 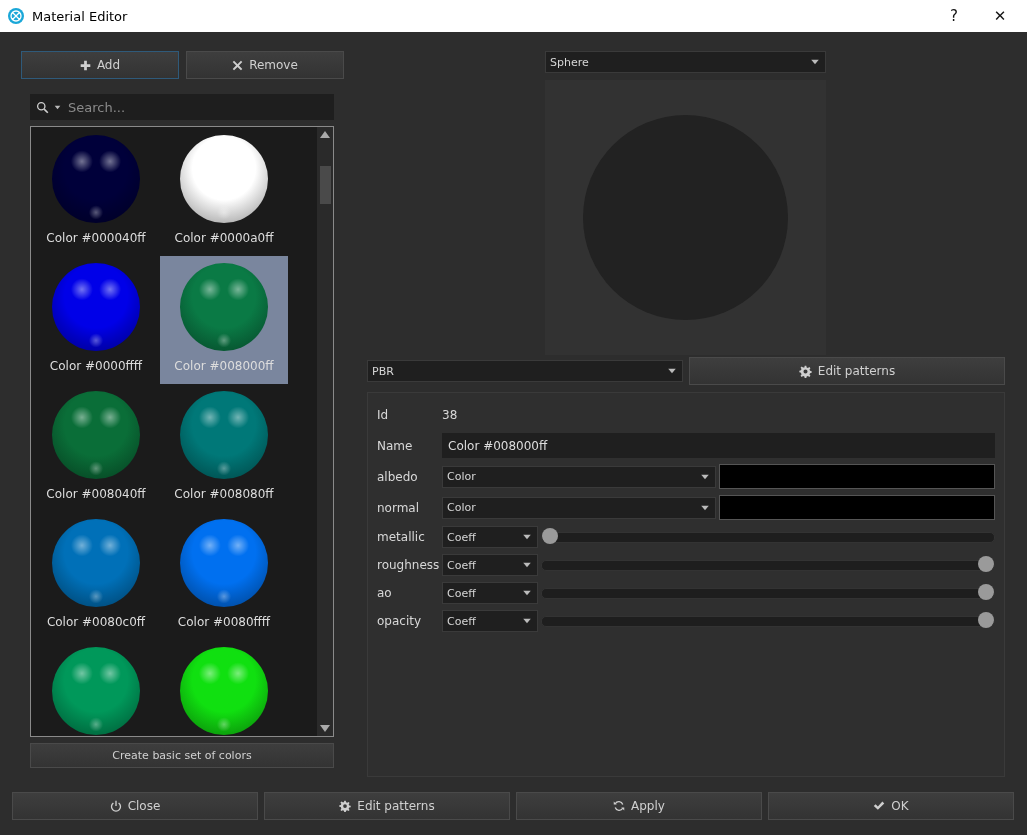 I want to click on material-label: Color #008040ff, so click(x=96, y=494).